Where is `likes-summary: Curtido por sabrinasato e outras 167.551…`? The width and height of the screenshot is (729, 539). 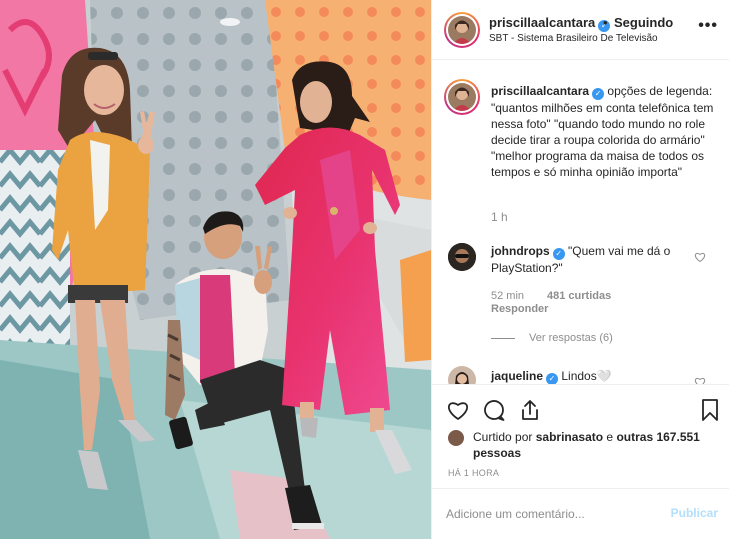
likes-summary: Curtido por sabrinasato e outras 167.551… is located at coordinates (593, 445).